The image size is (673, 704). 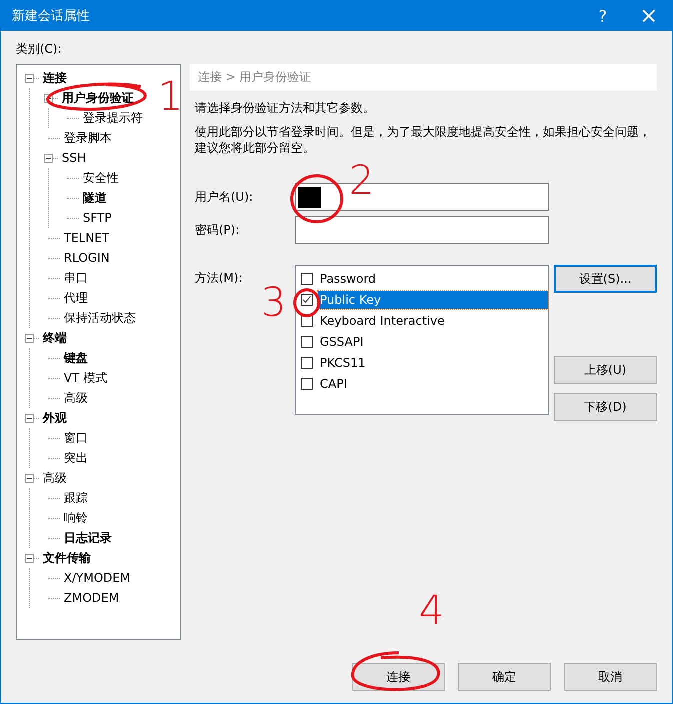 I want to click on tree-item: ZMODEM, so click(x=91, y=598).